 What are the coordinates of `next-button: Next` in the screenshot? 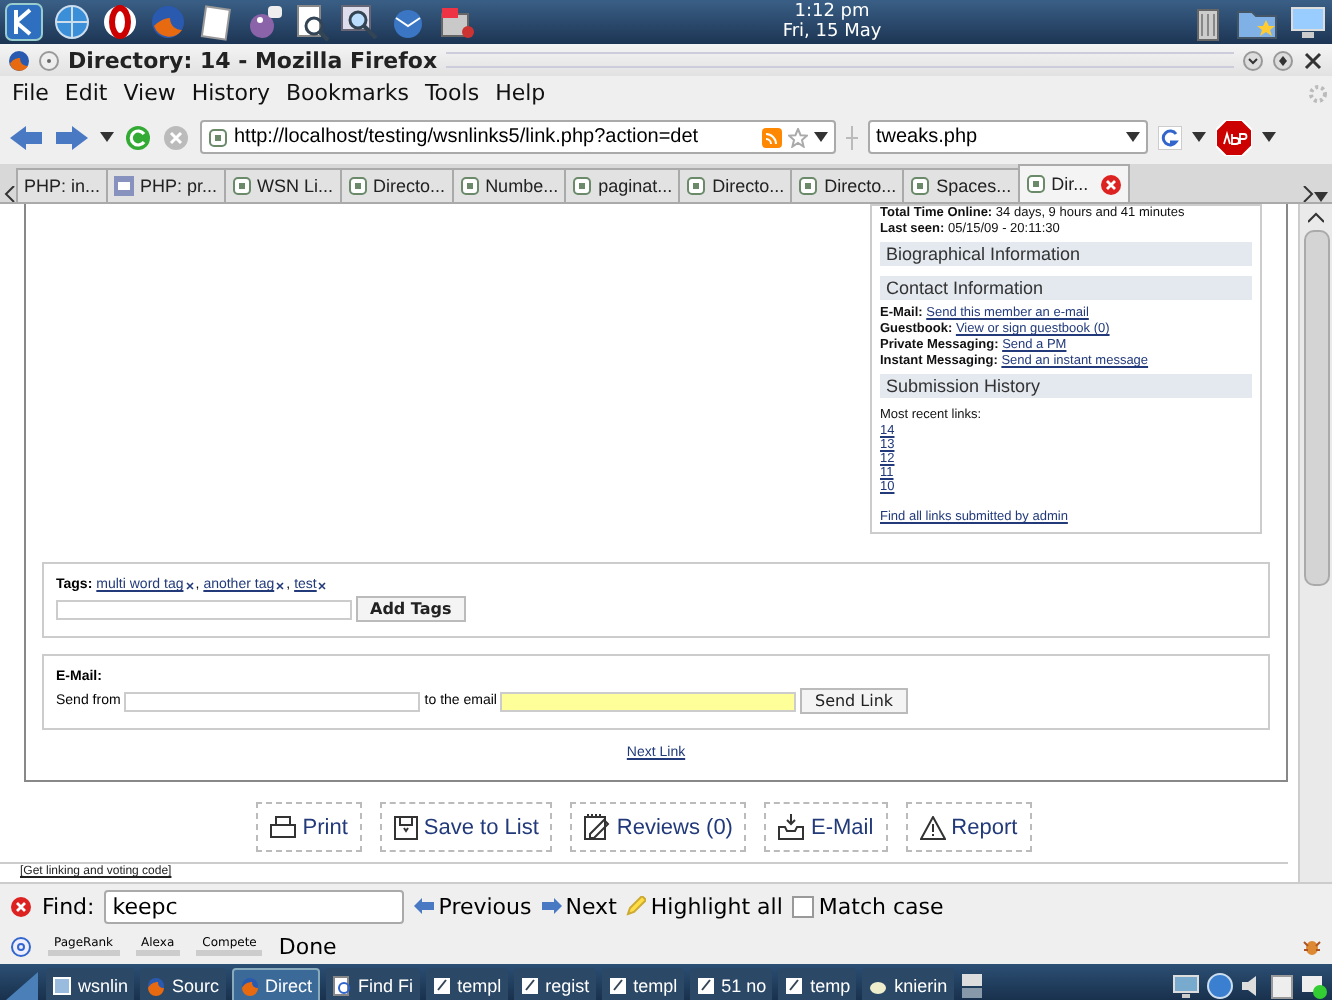 It's located at (579, 906).